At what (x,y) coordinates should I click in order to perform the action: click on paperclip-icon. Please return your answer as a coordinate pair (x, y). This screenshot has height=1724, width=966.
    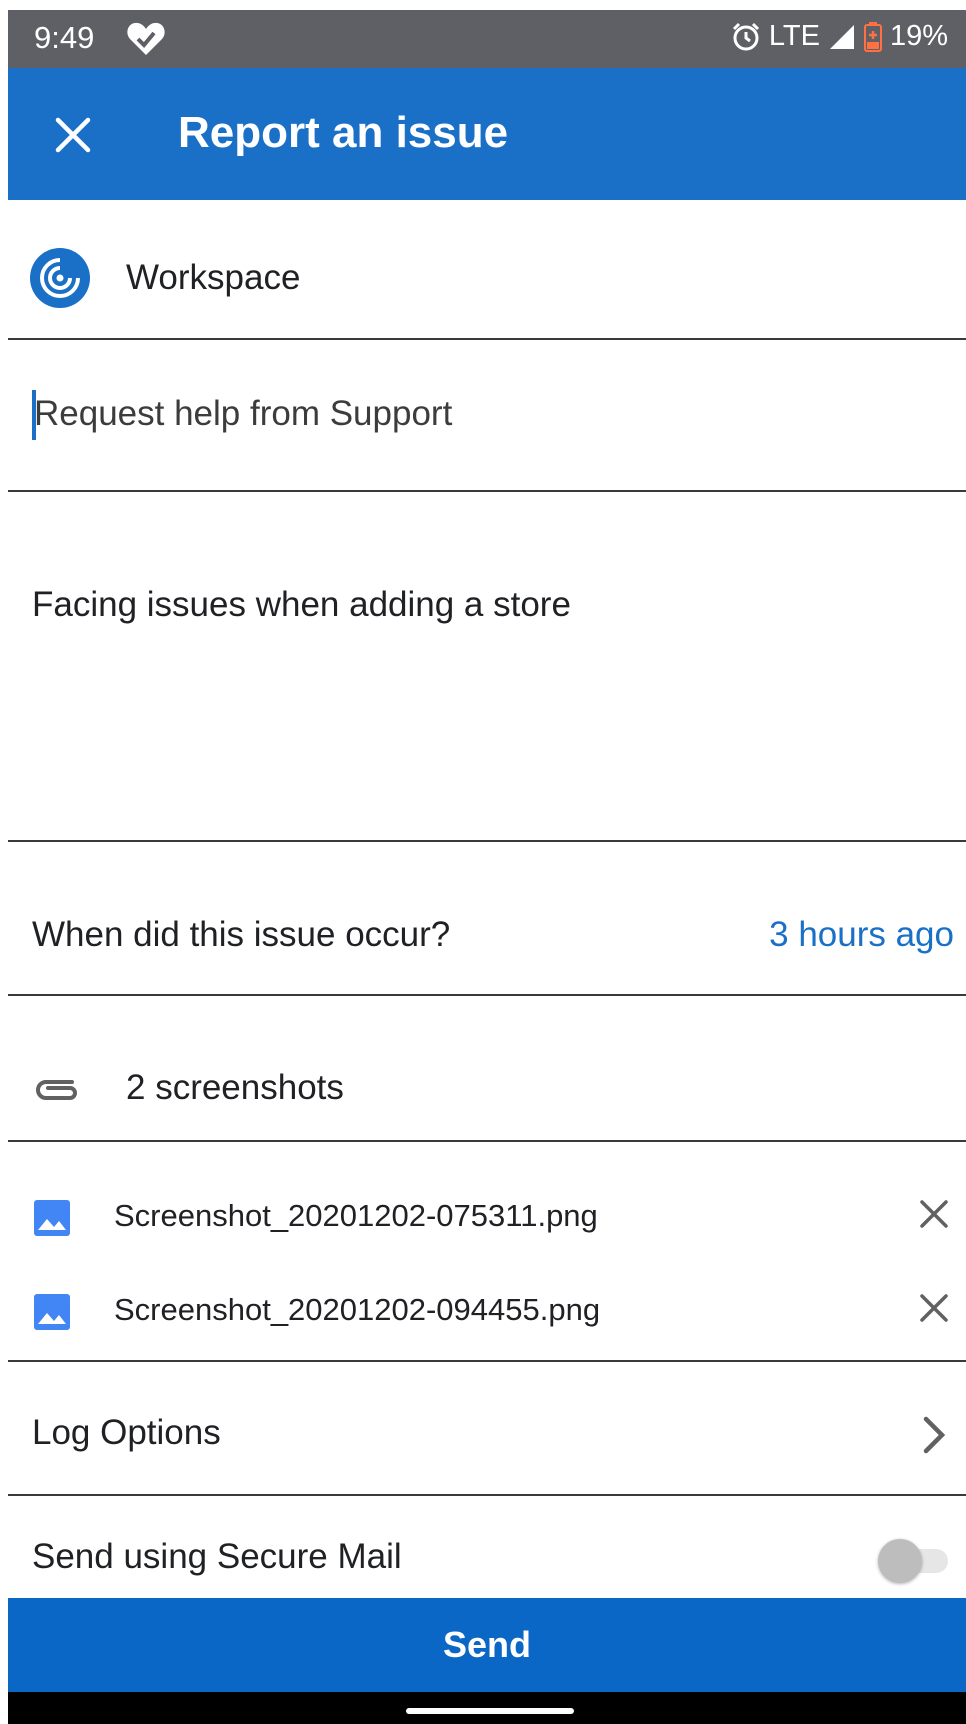
    Looking at the image, I should click on (56, 1090).